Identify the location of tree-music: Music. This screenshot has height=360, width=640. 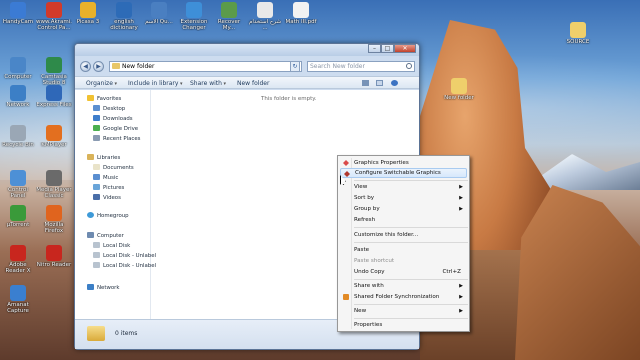
(105, 178).